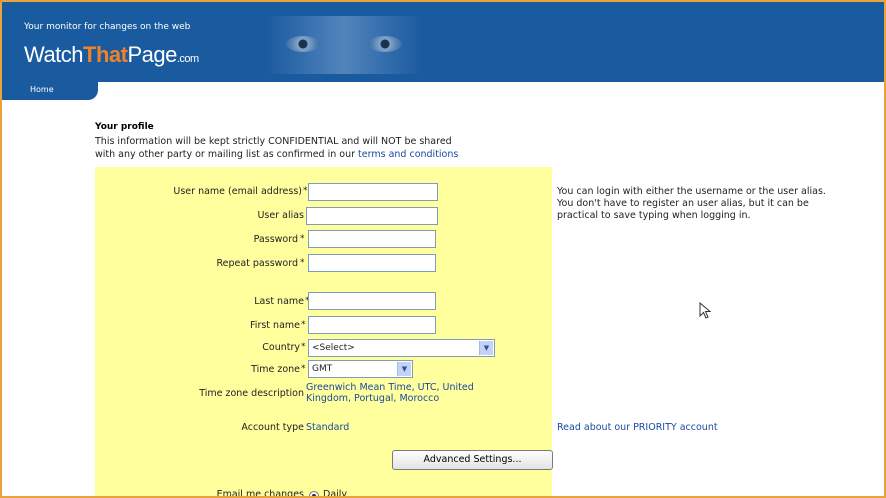 The image size is (886, 498). I want to click on site-logo: WatchThatPage.com, so click(111, 55).